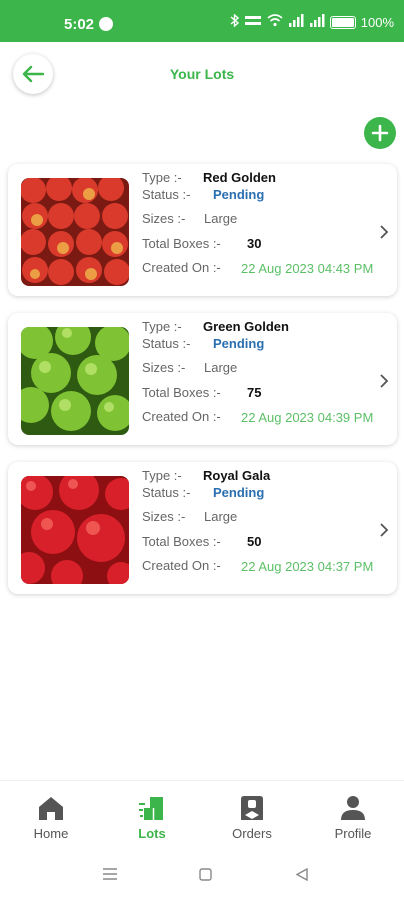 This screenshot has width=404, height=900. What do you see at coordinates (234, 21) in the screenshot?
I see `bluetooth-icon` at bounding box center [234, 21].